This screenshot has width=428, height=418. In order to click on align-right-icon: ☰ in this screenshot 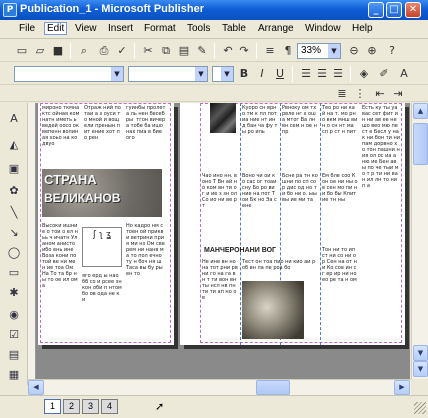, I will do `click(338, 74)`.